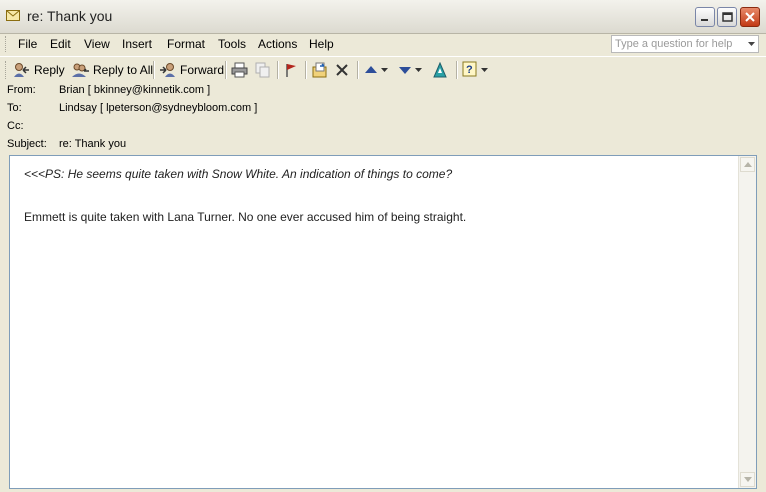  I want to click on toolbar: Reply Reply to All Forward ?, so click(383, 69).